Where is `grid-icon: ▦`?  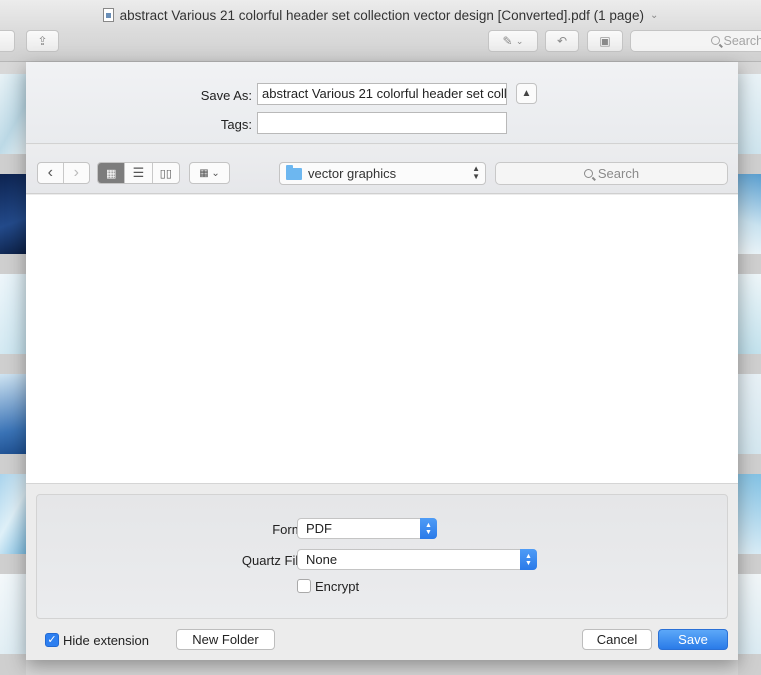
grid-icon: ▦ is located at coordinates (111, 173).